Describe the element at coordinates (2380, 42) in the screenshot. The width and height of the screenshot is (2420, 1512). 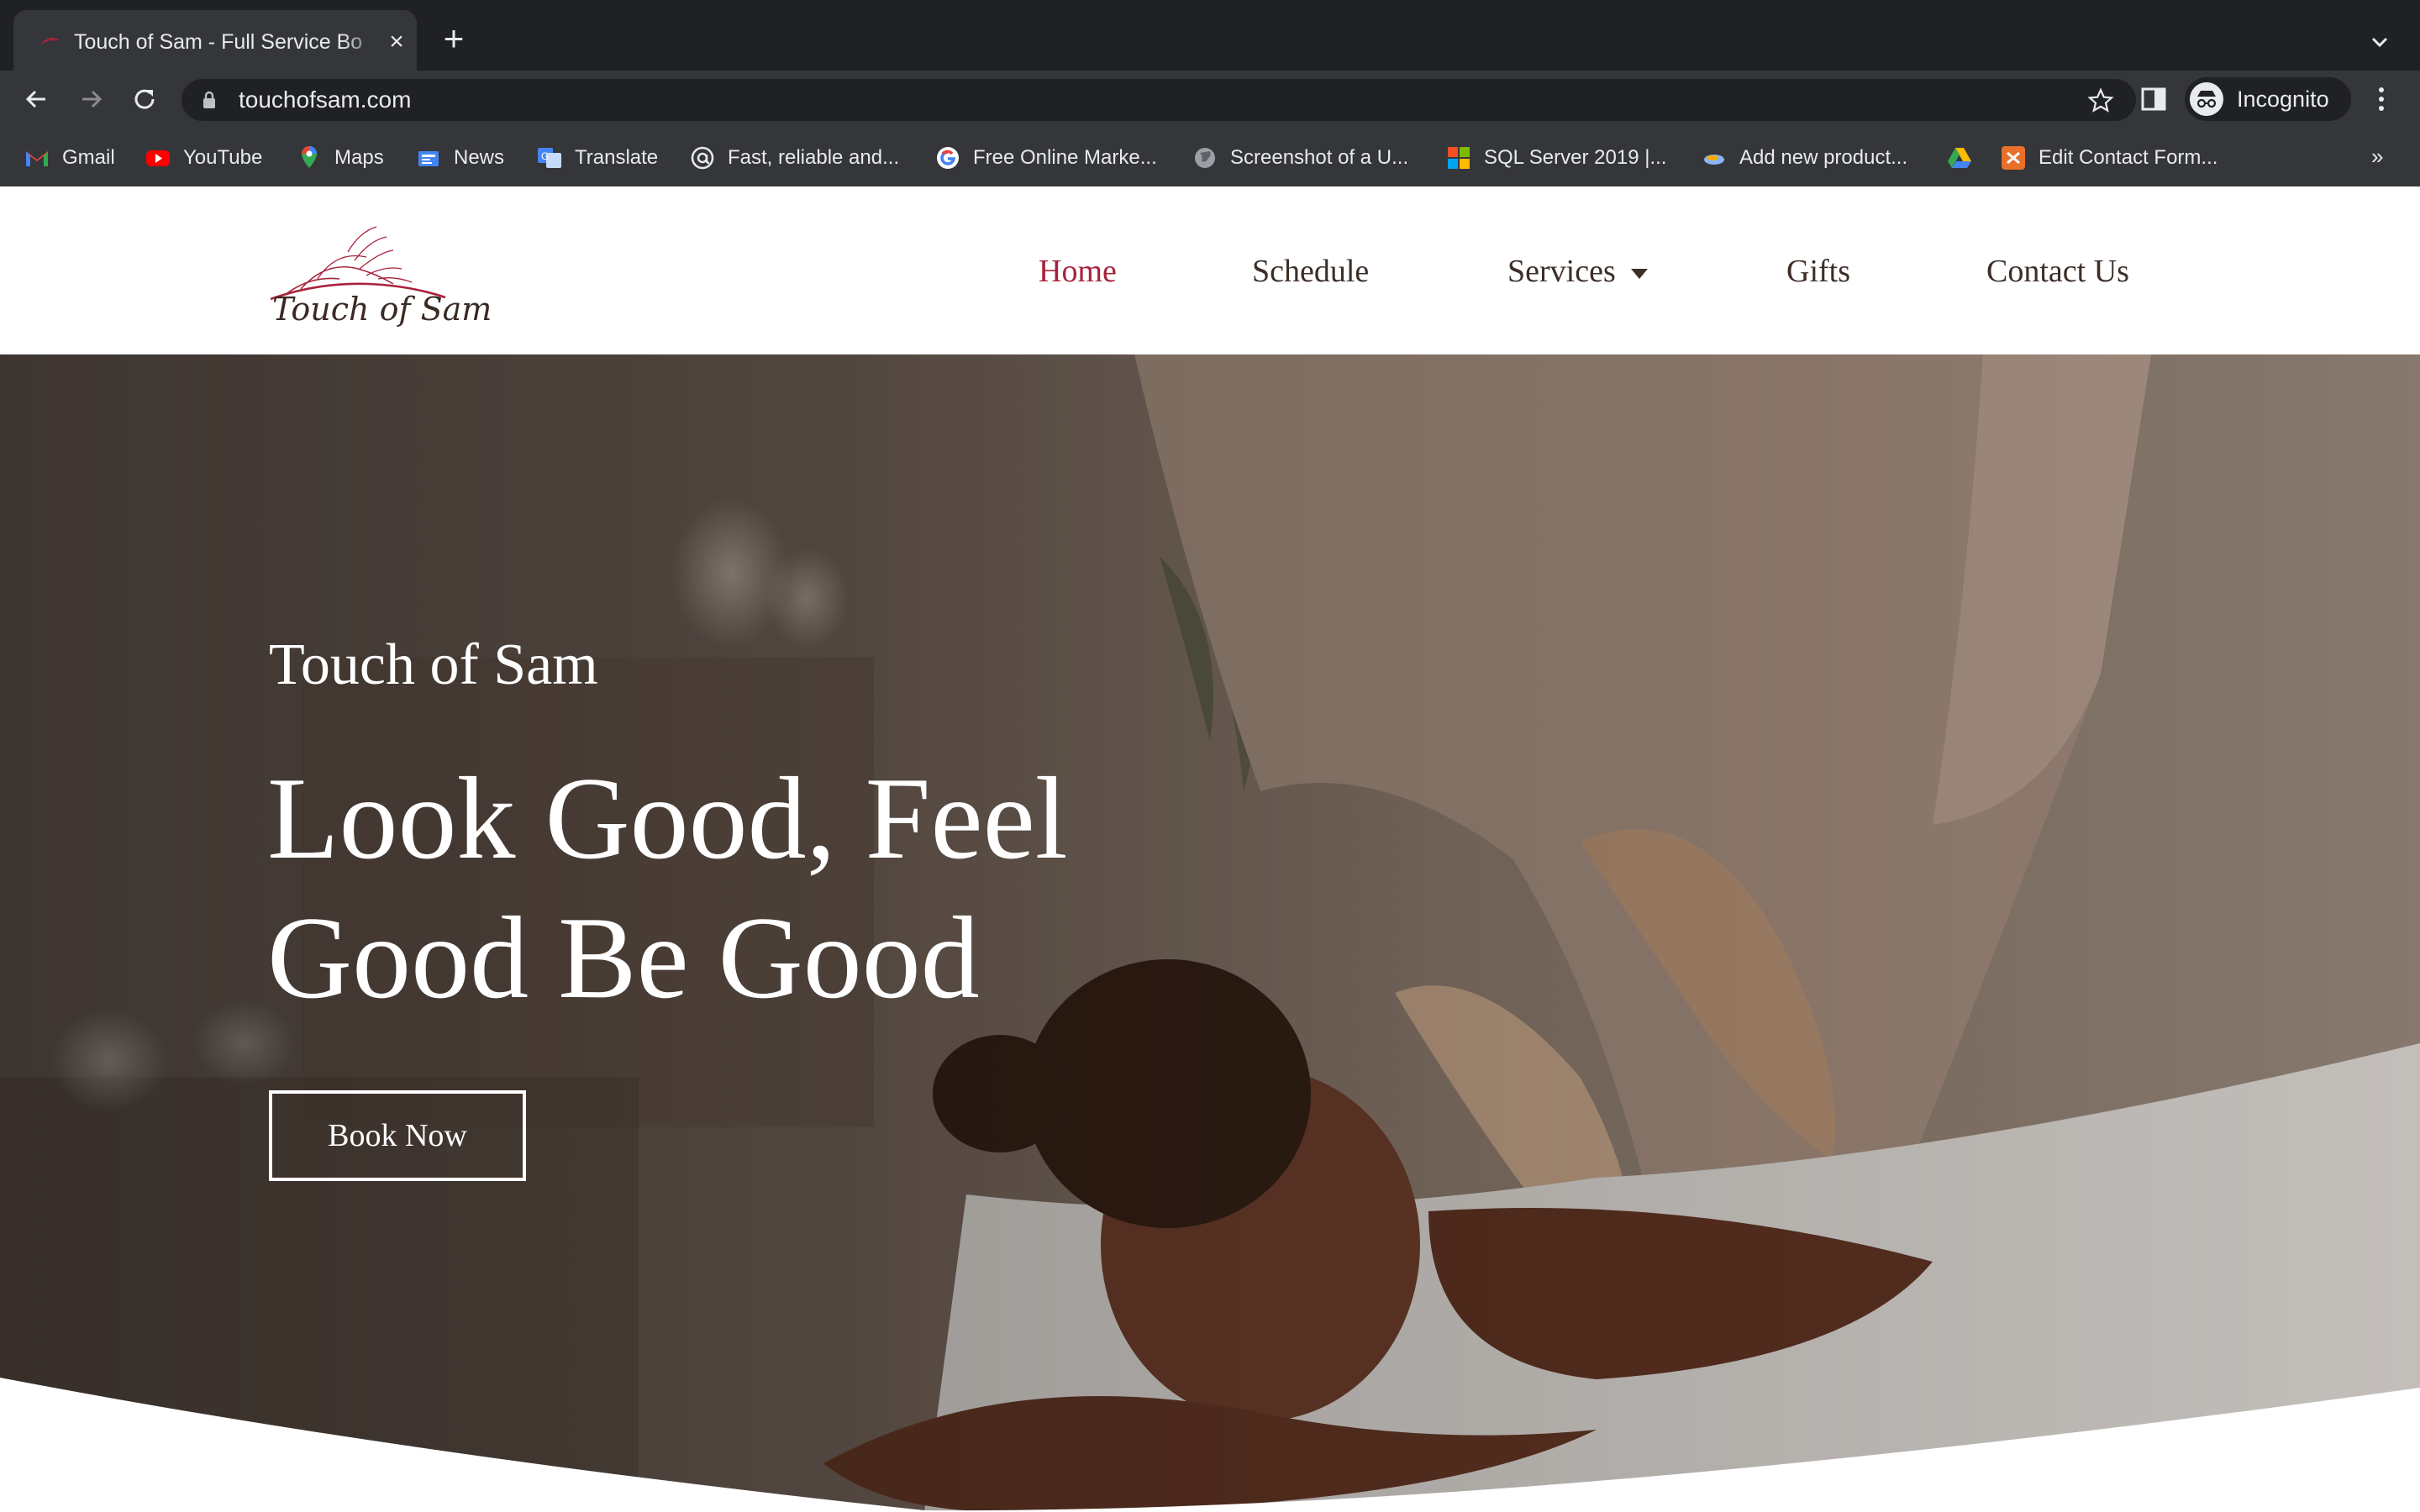
I see `tab-search-chevron-icon` at that location.